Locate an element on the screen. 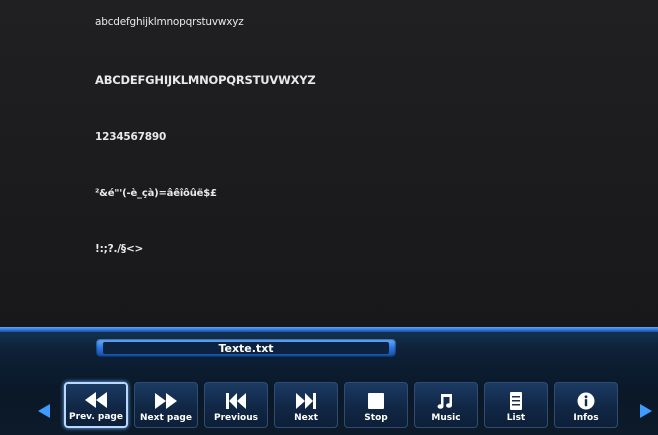  list-label: List is located at coordinates (516, 418).